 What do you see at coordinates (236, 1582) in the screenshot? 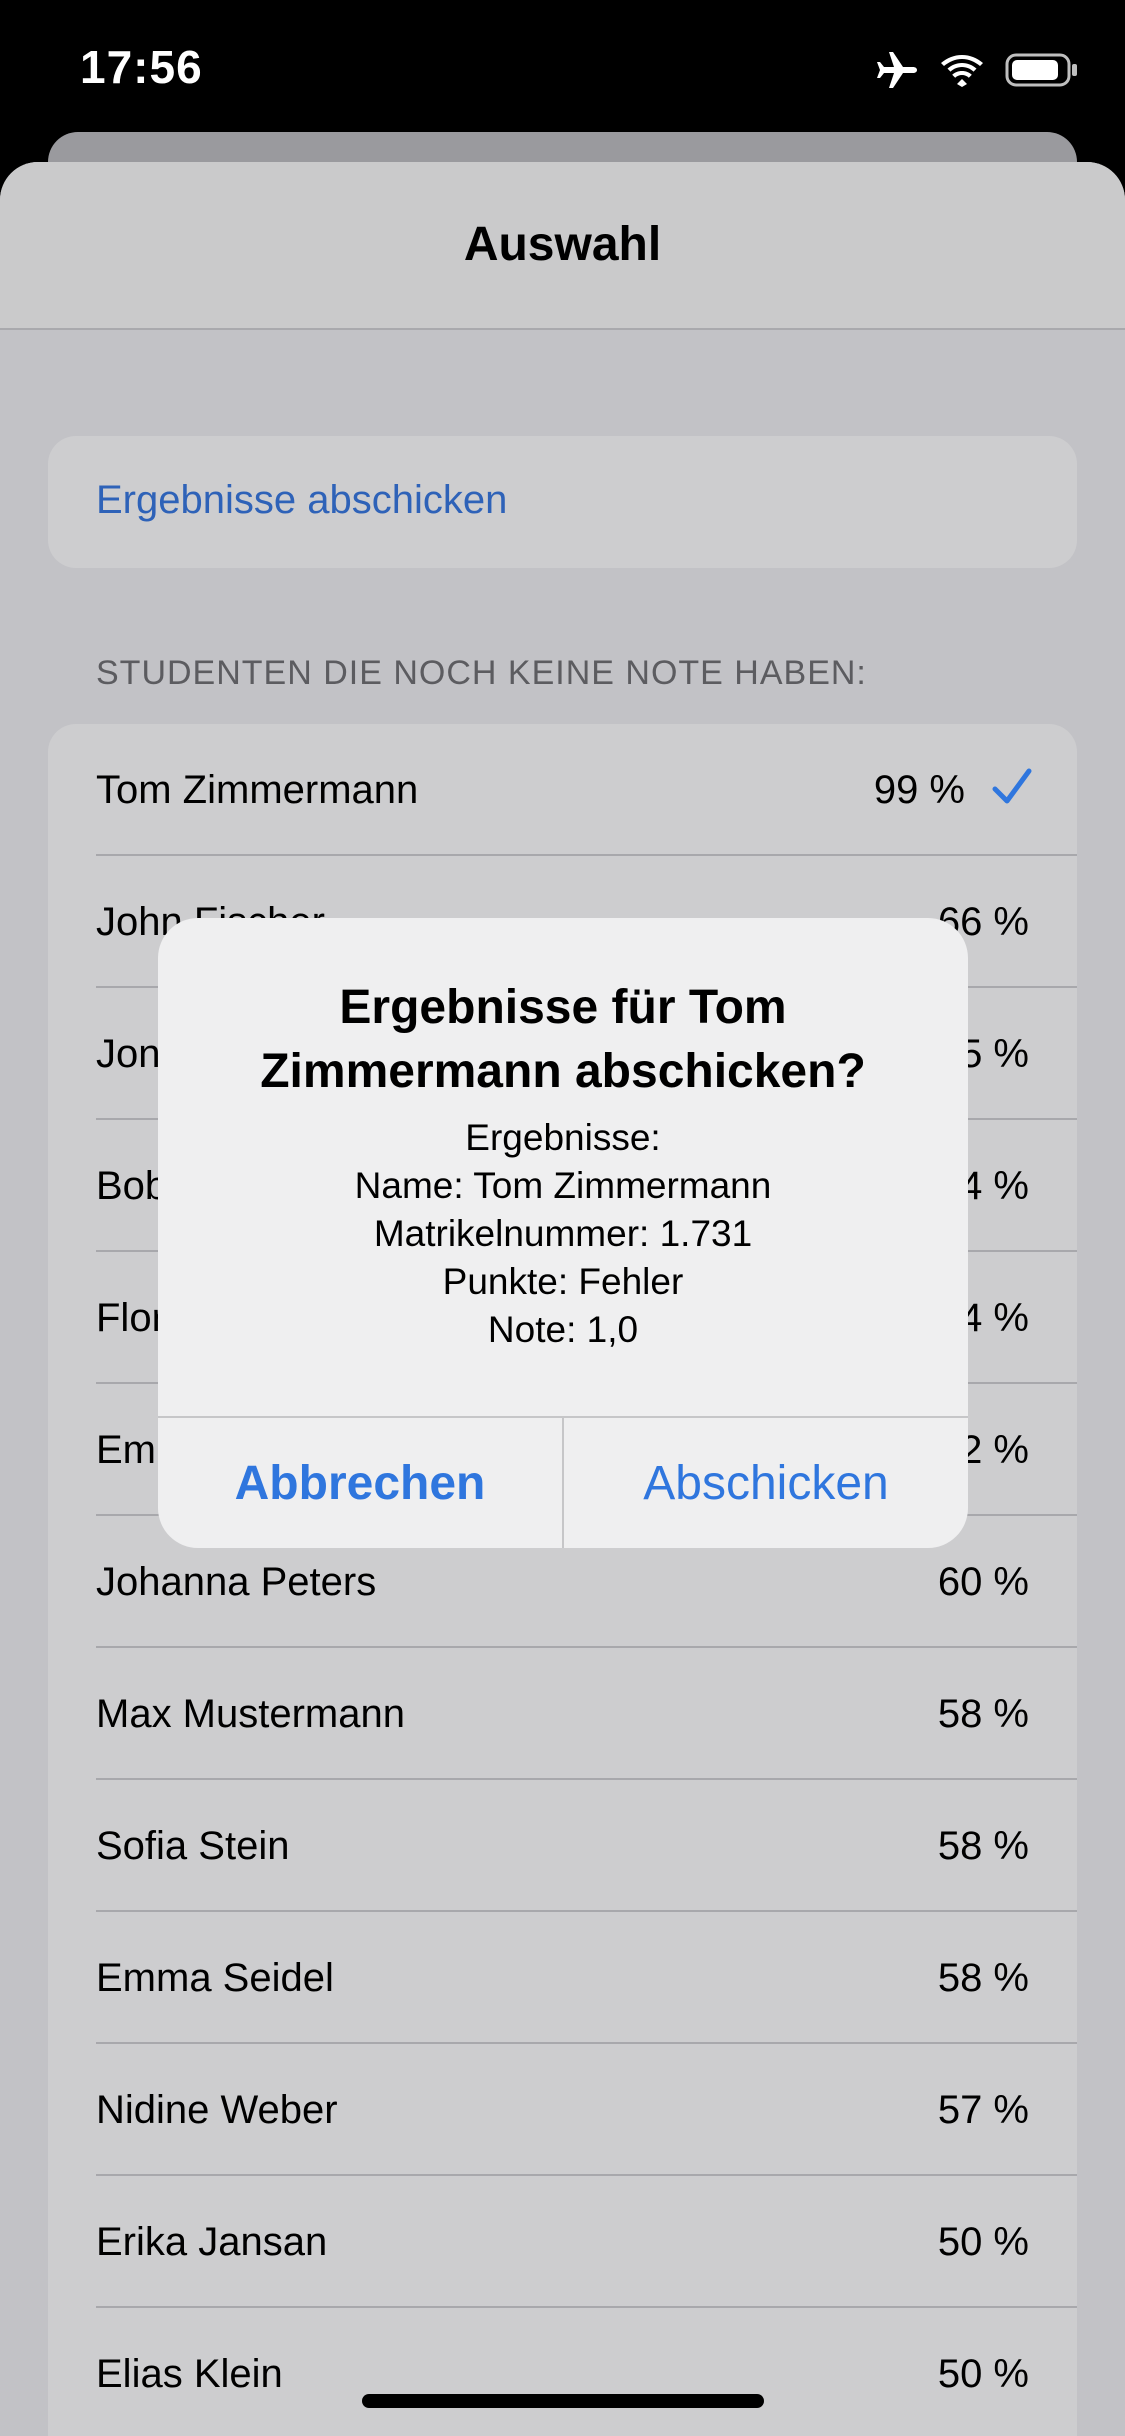
I see `student-name: Johanna Peters` at bounding box center [236, 1582].